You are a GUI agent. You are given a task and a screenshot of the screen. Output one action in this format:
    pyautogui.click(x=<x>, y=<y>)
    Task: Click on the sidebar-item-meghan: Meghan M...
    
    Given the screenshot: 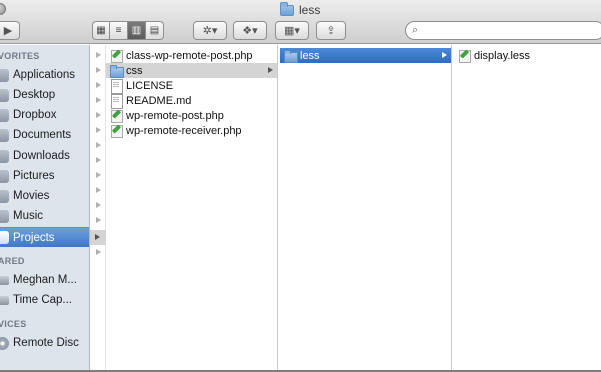 What is the action you would take?
    pyautogui.click(x=44, y=280)
    